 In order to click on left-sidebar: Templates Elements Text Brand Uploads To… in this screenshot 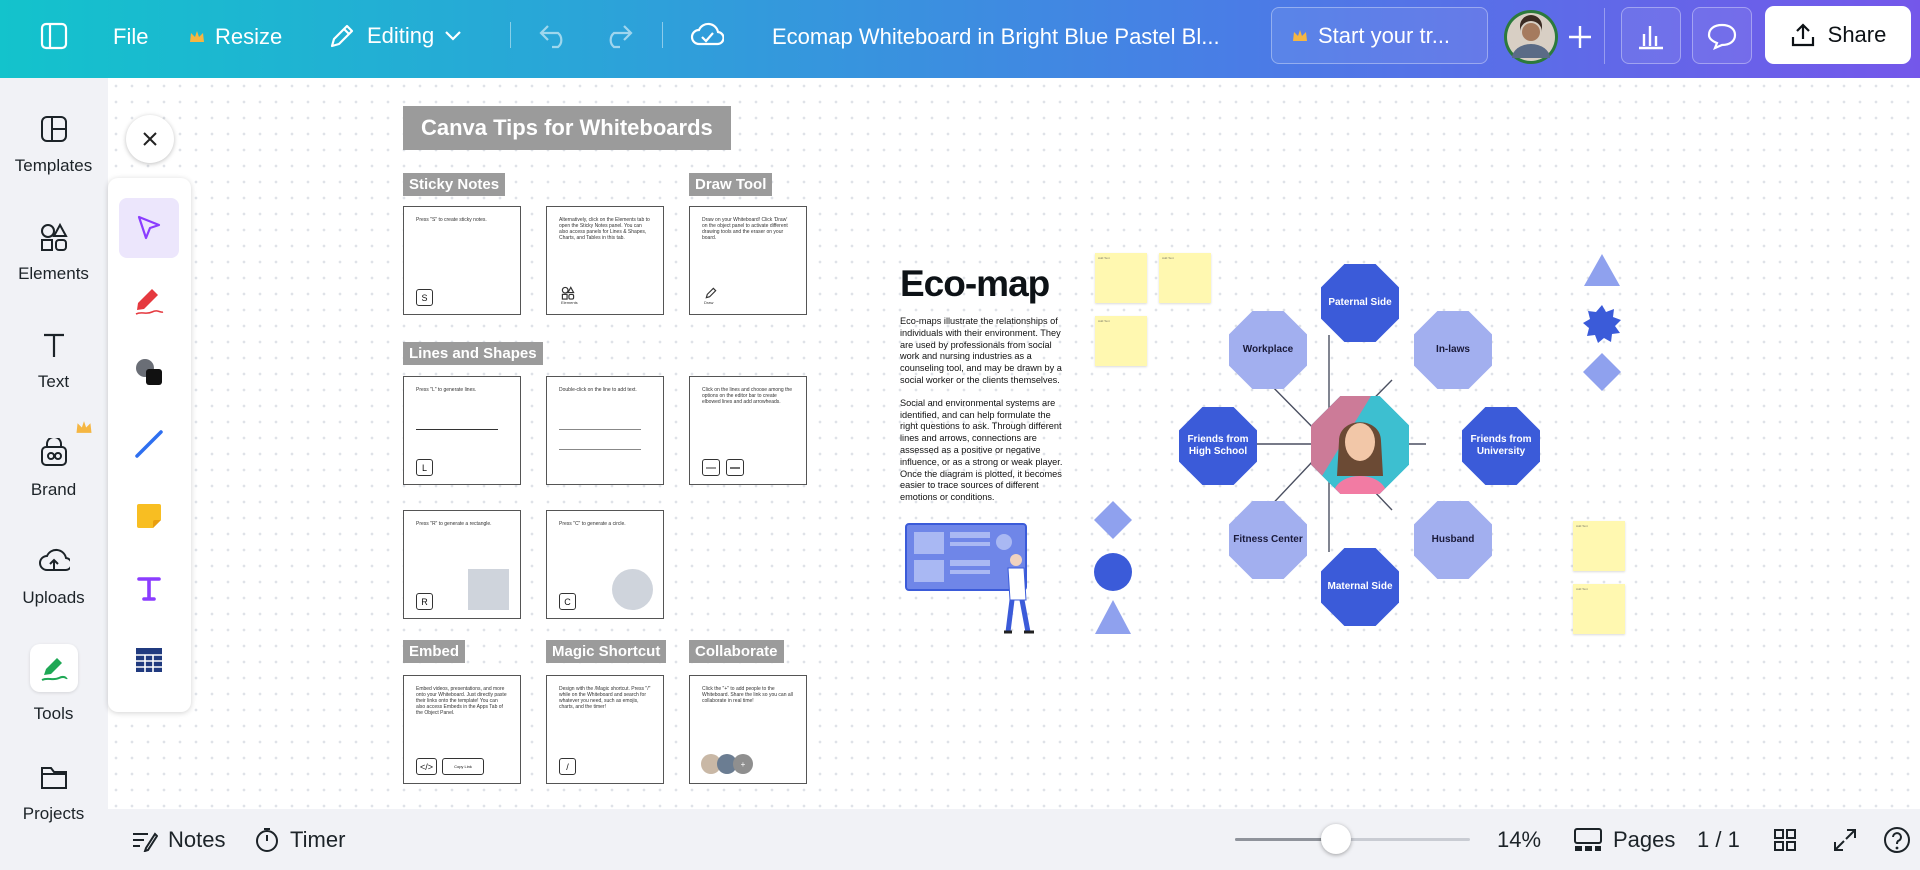, I will do `click(53, 474)`.